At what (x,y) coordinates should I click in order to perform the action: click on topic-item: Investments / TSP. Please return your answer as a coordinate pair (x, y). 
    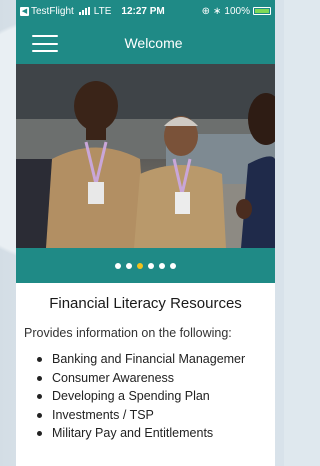
    Looking at the image, I should click on (149, 415).